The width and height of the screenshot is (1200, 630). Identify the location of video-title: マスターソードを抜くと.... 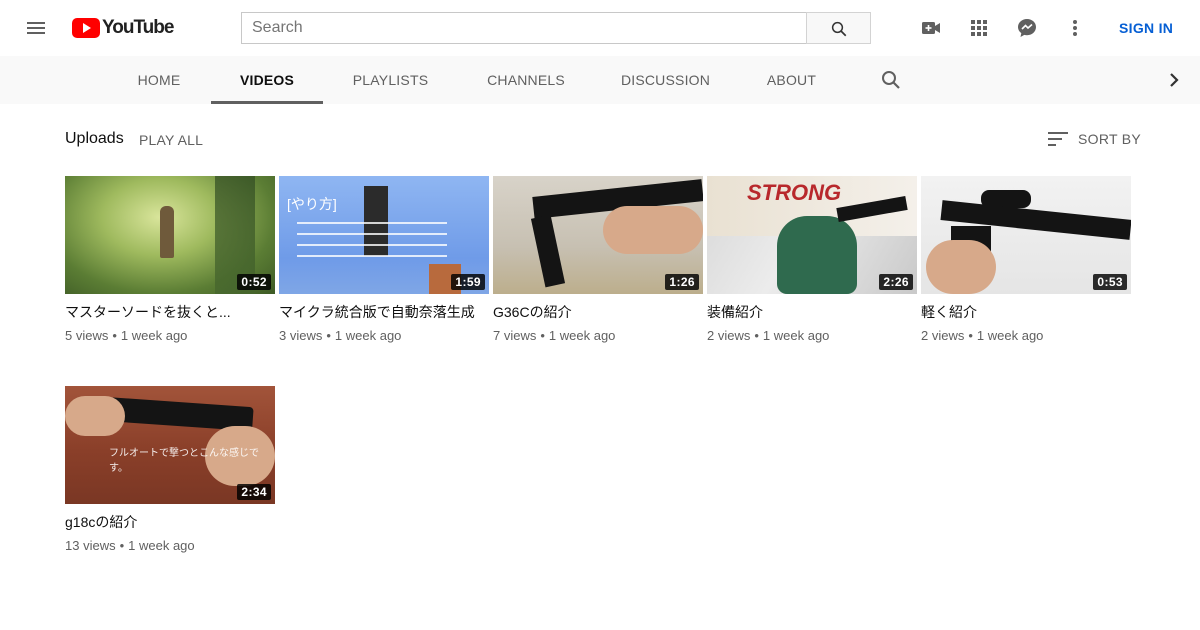
(165, 312).